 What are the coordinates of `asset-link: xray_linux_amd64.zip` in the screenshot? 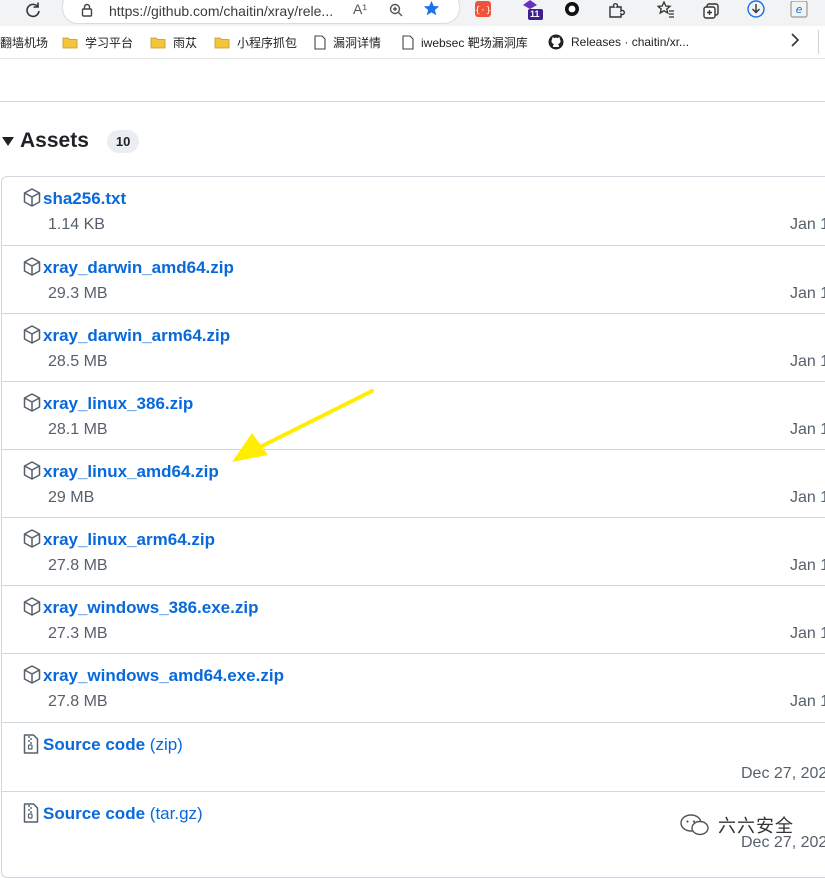 It's located at (131, 472).